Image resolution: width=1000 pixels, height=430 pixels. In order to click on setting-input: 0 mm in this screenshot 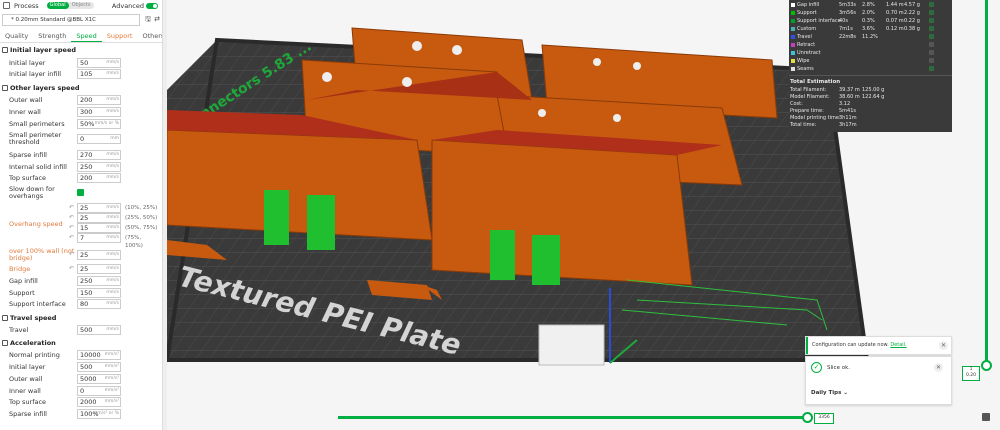, I will do `click(99, 139)`.